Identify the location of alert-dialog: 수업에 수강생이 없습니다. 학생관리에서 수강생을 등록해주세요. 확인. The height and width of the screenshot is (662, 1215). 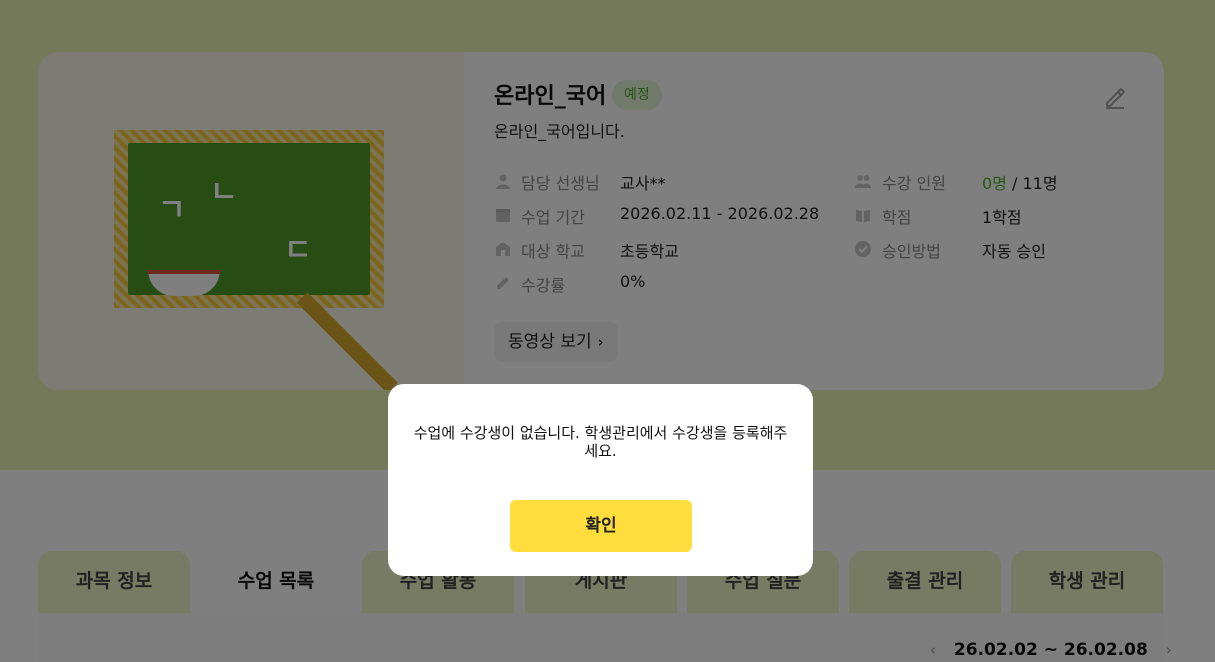
(600, 480).